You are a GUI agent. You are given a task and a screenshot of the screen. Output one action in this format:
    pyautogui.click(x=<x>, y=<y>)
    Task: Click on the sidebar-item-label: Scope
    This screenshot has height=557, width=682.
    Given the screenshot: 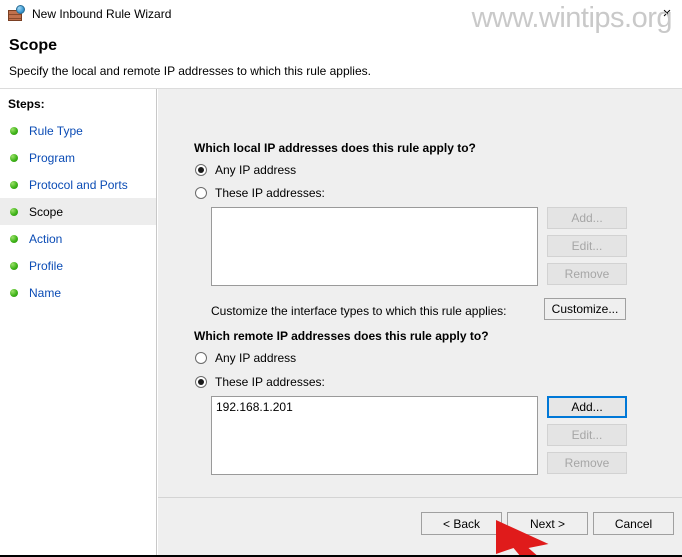 What is the action you would take?
    pyautogui.click(x=46, y=211)
    